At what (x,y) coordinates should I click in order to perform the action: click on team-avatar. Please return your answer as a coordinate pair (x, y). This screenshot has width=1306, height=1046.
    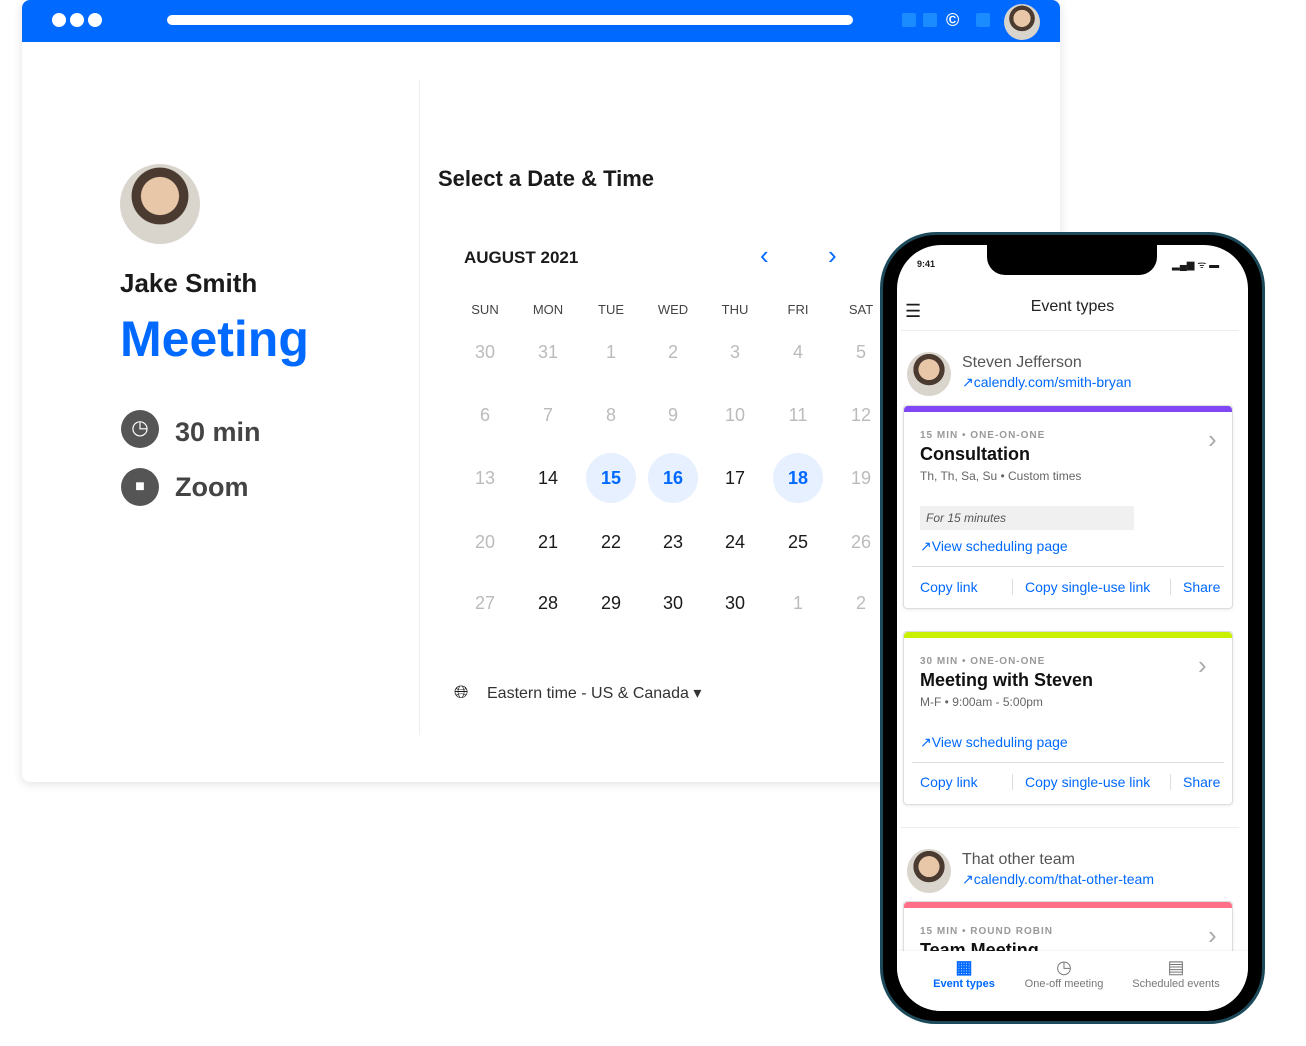
    Looking at the image, I should click on (929, 871).